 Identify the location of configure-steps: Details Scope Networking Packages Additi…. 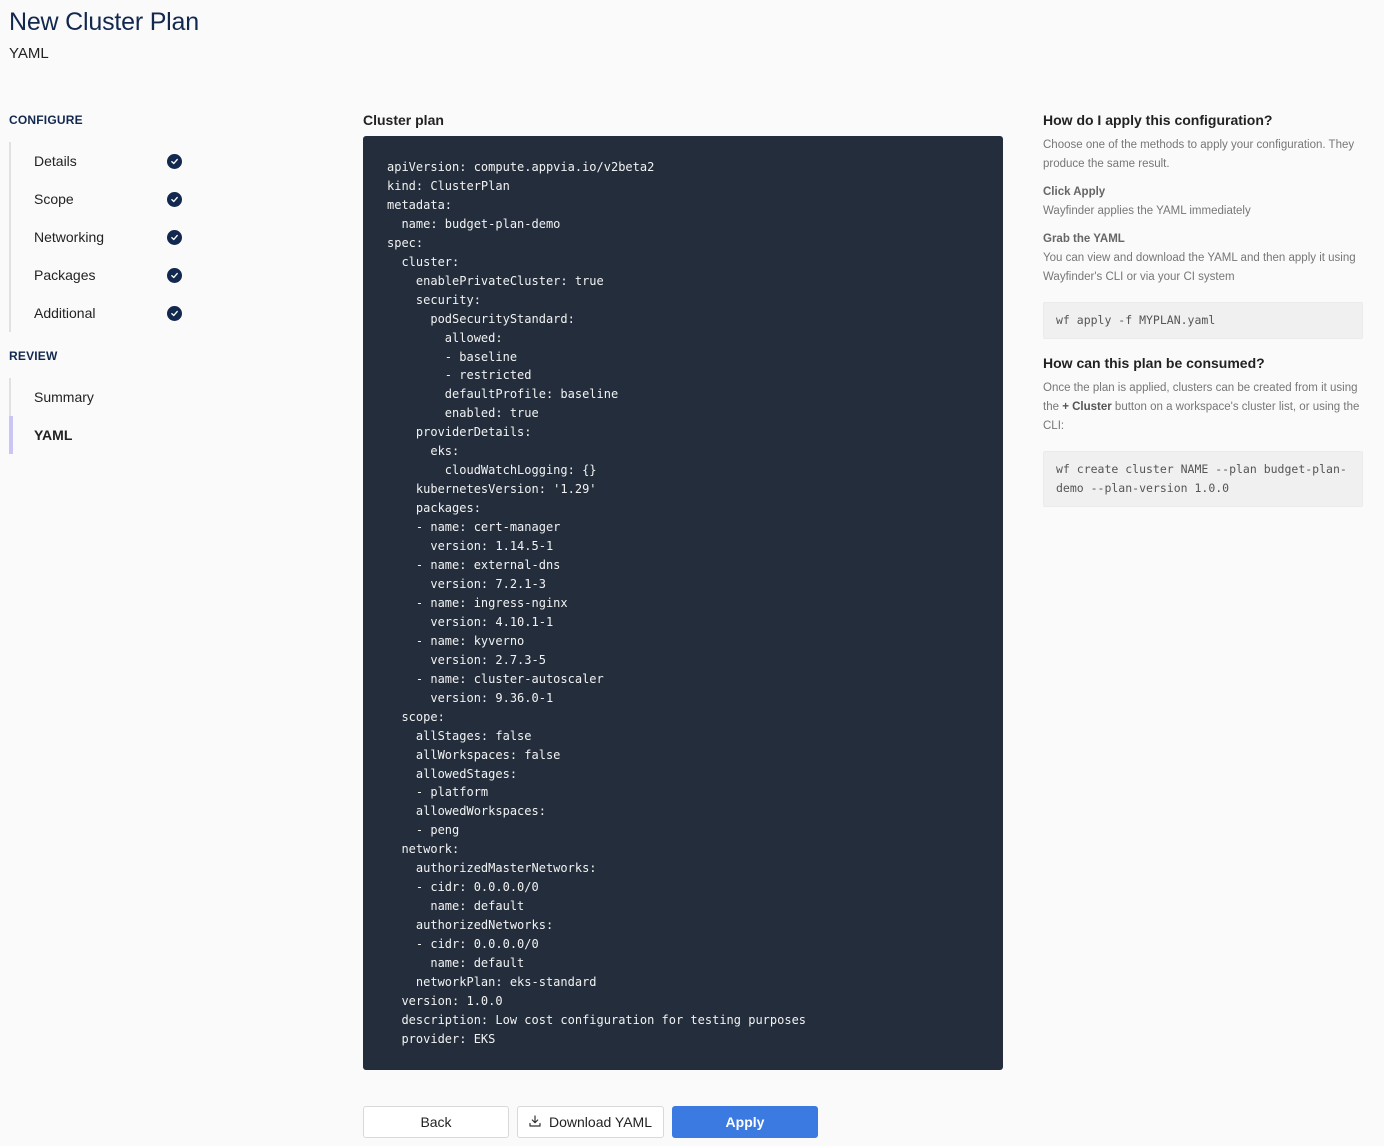
(109, 237).